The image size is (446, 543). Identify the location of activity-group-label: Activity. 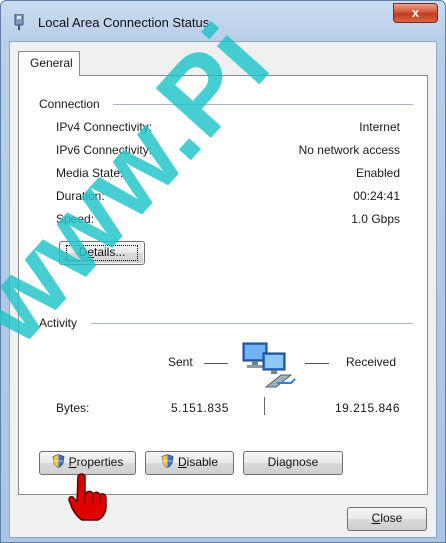
(60, 323).